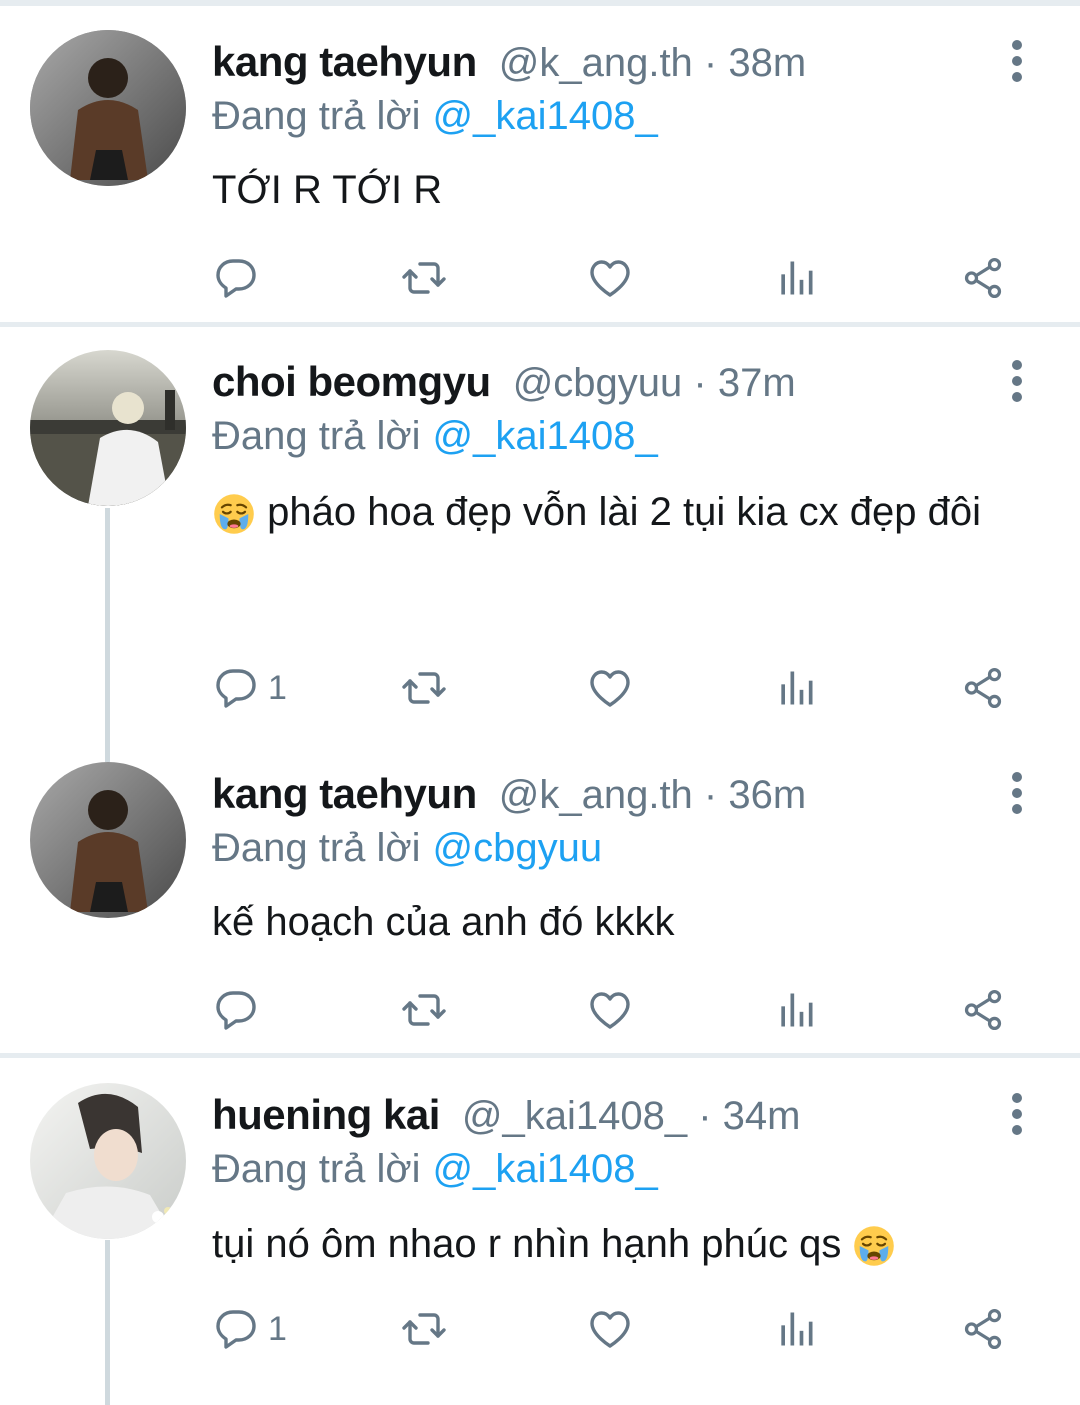 The height and width of the screenshot is (1405, 1080). I want to click on reply-mention-link: @cbgyuu, so click(518, 848).